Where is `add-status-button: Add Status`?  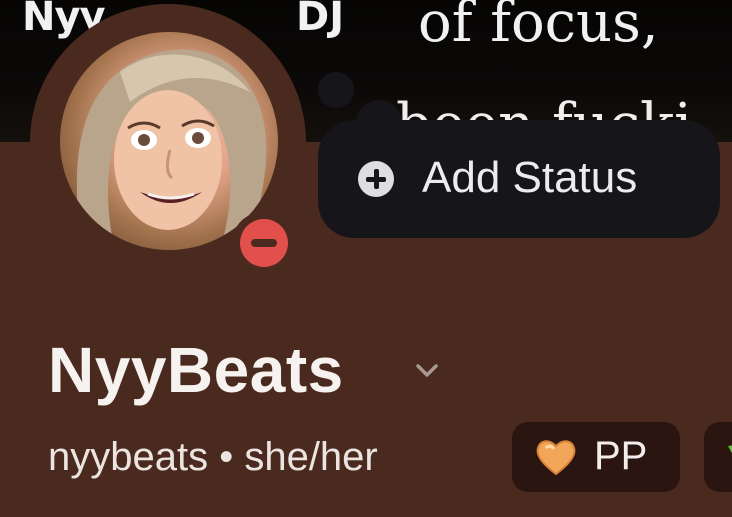
add-status-button: Add Status is located at coordinates (519, 179).